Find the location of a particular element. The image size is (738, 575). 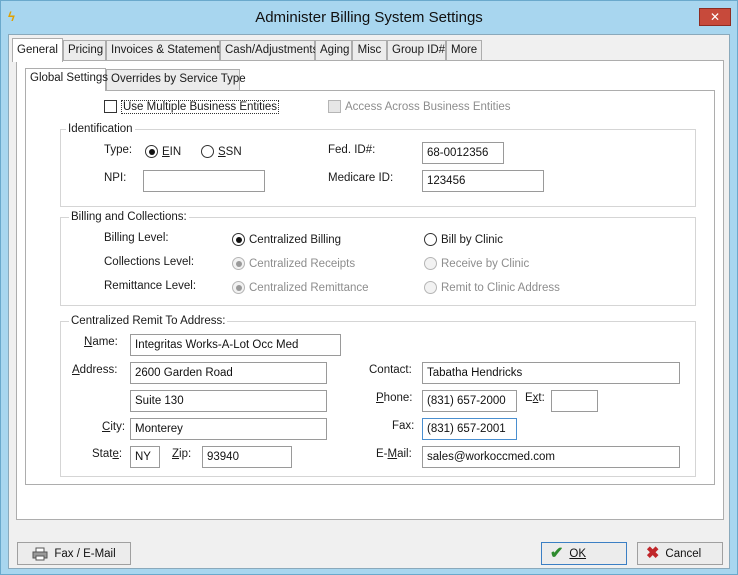

remit-to-clinic-radio is located at coordinates (430, 287).